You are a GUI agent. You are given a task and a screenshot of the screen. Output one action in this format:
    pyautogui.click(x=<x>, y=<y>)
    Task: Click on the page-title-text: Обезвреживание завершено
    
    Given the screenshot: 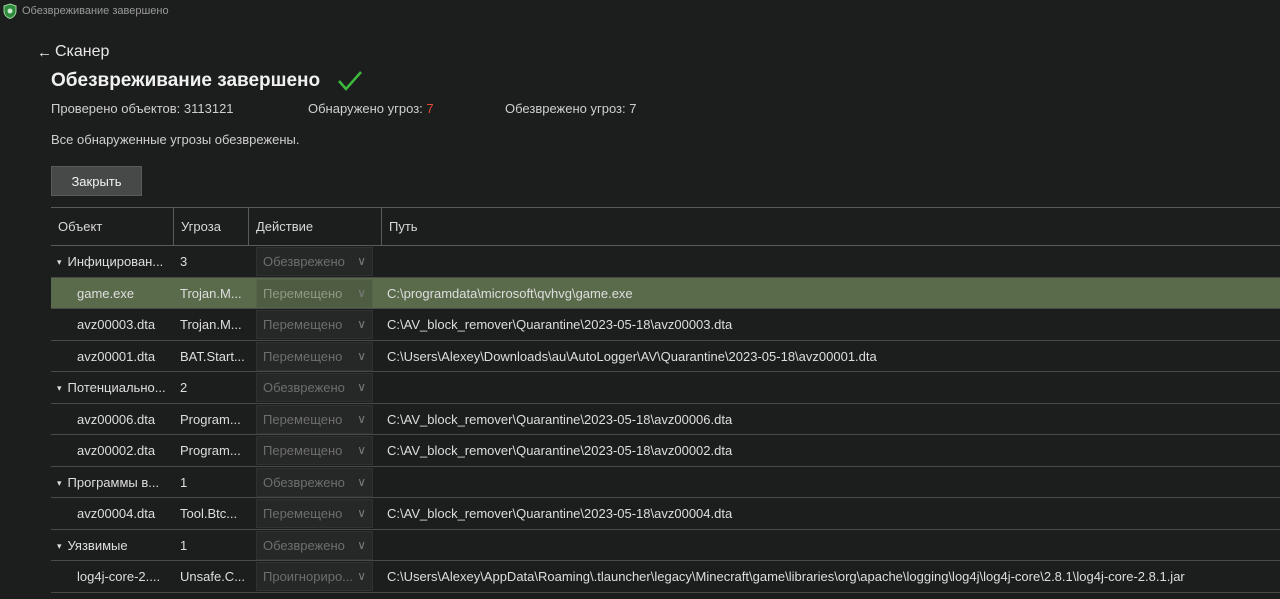 What is the action you would take?
    pyautogui.click(x=186, y=80)
    